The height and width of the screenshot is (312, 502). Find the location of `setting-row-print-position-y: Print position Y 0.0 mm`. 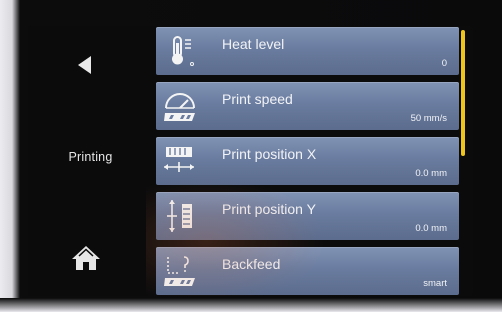

setting-row-print-position-y: Print position Y 0.0 mm is located at coordinates (307, 216).